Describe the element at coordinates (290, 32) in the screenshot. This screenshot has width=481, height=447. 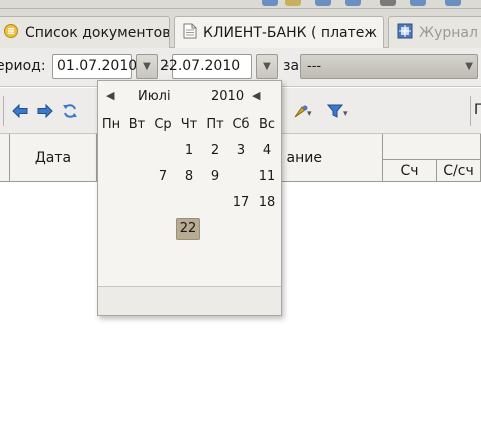
I see `tab-label: КЛИЕНТ-БАНК ( платеж` at that location.